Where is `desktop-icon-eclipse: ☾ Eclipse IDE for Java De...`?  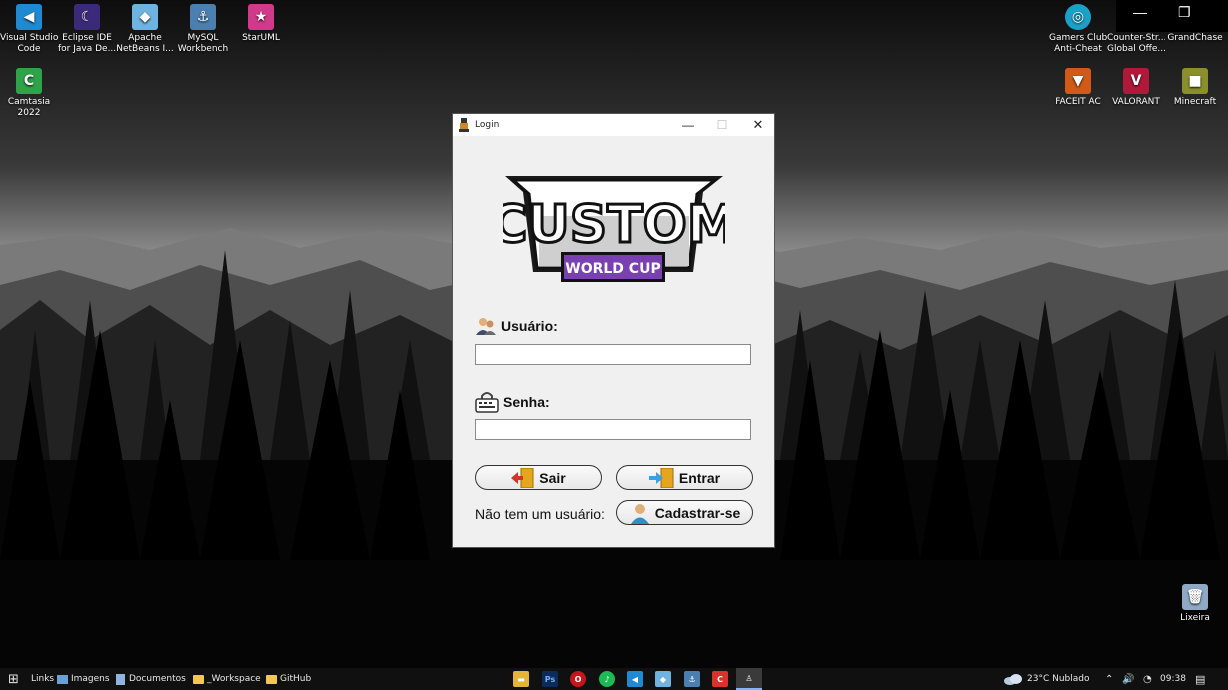 desktop-icon-eclipse: ☾ Eclipse IDE for Java De... is located at coordinates (87, 27).